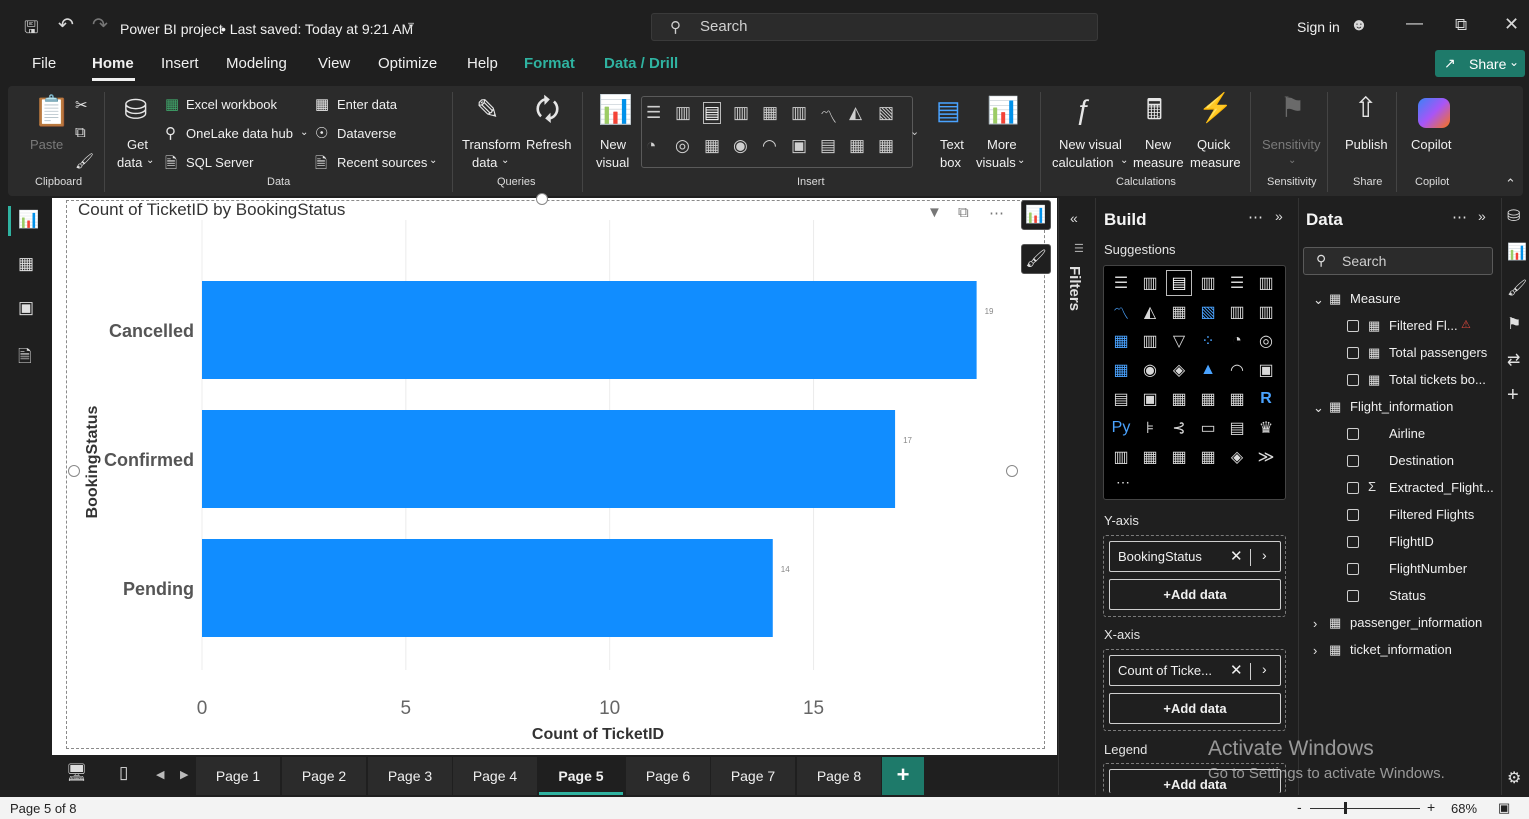 This screenshot has width=1529, height=819. I want to click on power-automate-icon: ▦, so click(1179, 457).